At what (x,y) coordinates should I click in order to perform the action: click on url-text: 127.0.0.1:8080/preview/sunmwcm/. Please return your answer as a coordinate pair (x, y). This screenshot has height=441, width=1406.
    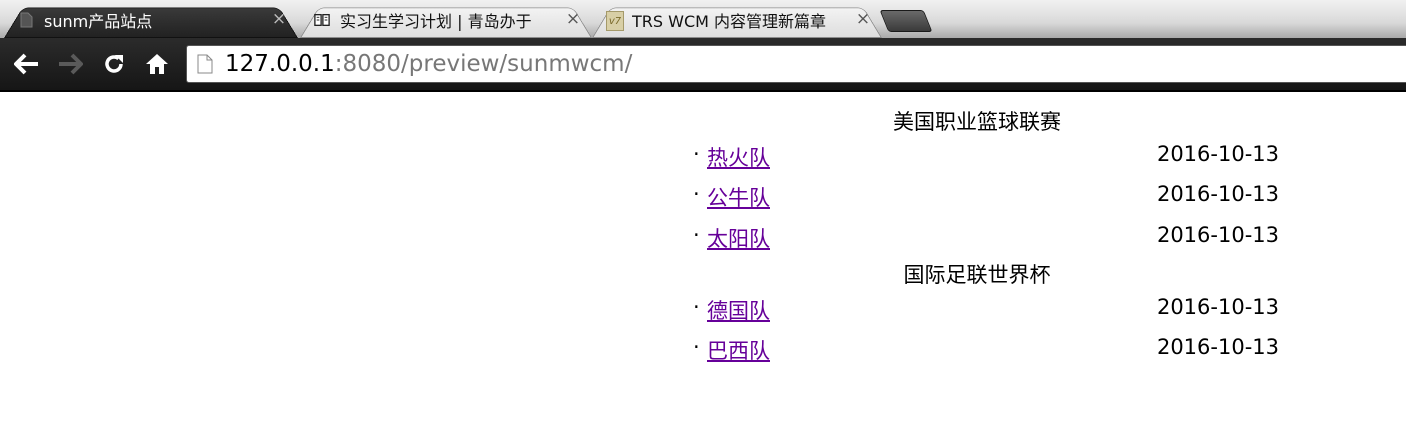
    Looking at the image, I should click on (428, 64).